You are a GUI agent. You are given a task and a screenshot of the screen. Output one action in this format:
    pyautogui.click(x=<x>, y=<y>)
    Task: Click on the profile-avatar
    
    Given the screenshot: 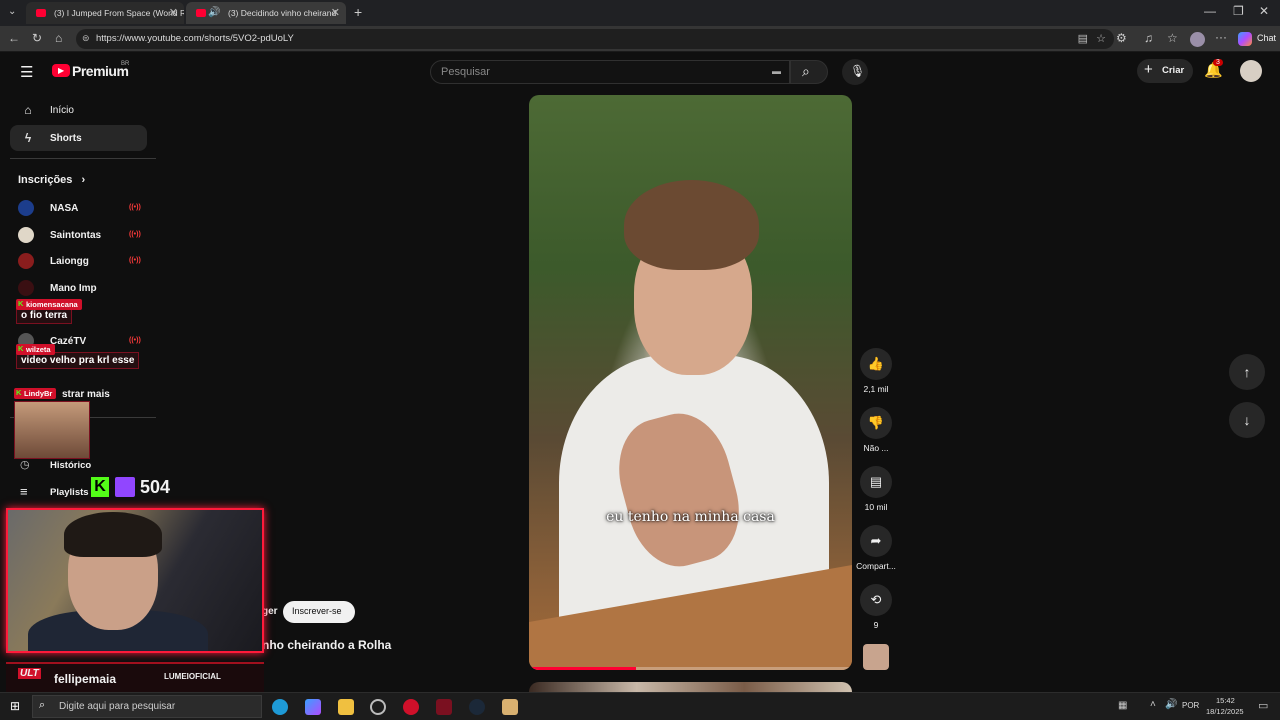 What is the action you would take?
    pyautogui.click(x=1197, y=39)
    